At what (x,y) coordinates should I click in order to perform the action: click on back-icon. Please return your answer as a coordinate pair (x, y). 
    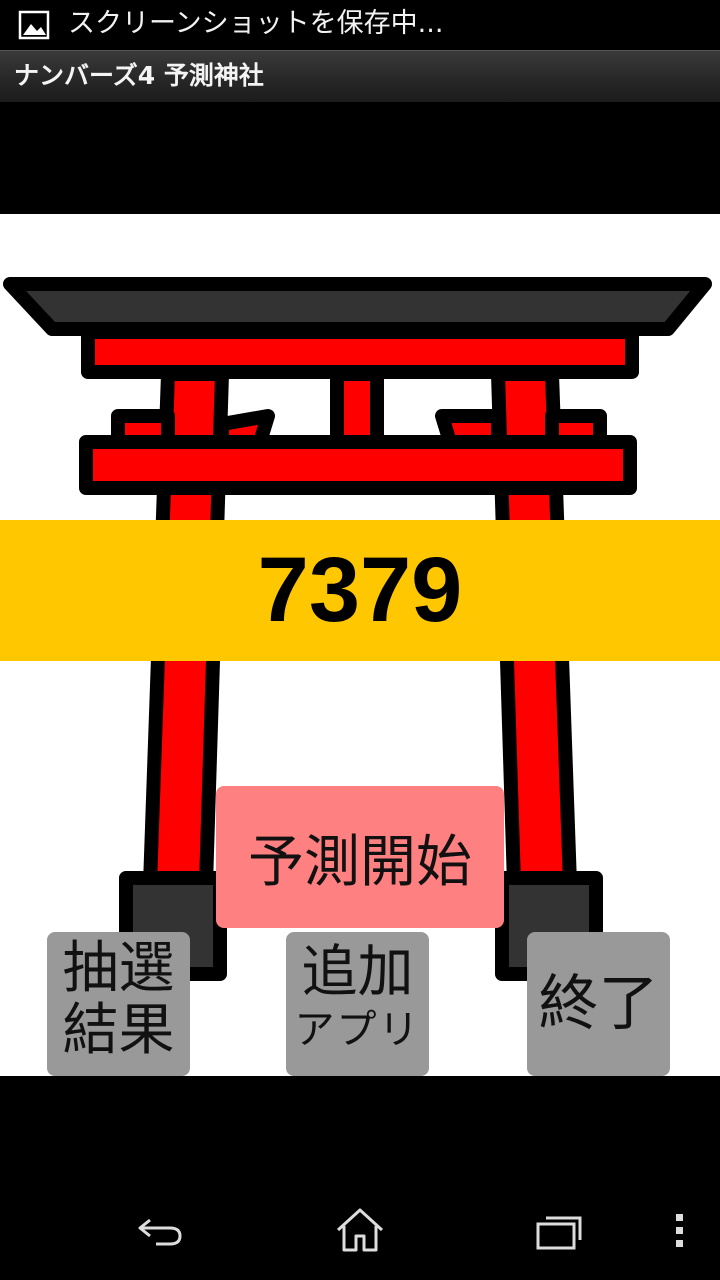
    Looking at the image, I should click on (160, 1230).